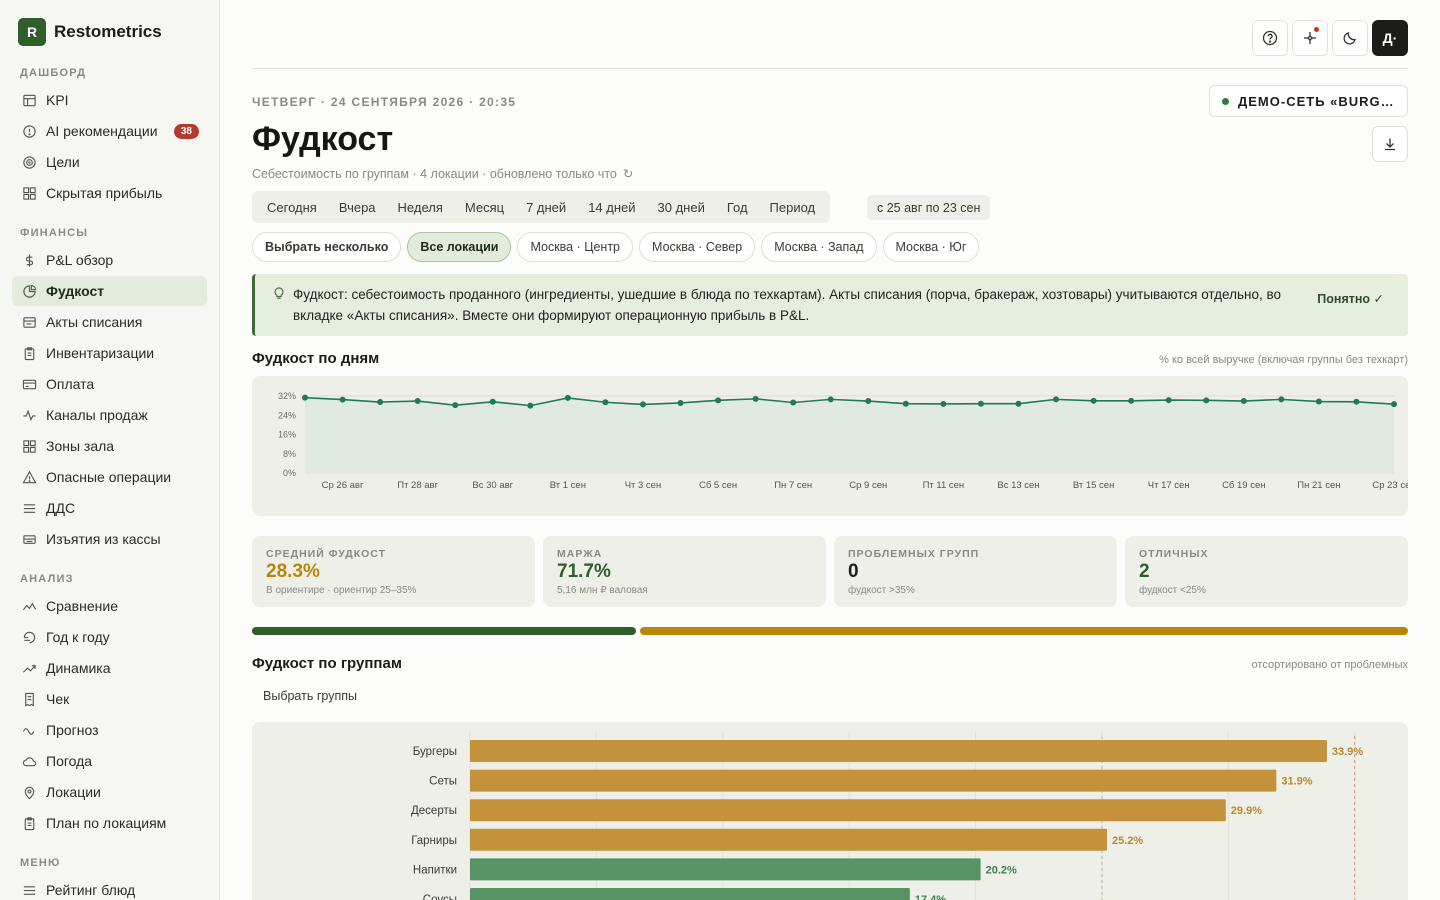 This screenshot has height=900, width=1440. What do you see at coordinates (80, 260) in the screenshot?
I see `sidebar-item-label: P&L обзор` at bounding box center [80, 260].